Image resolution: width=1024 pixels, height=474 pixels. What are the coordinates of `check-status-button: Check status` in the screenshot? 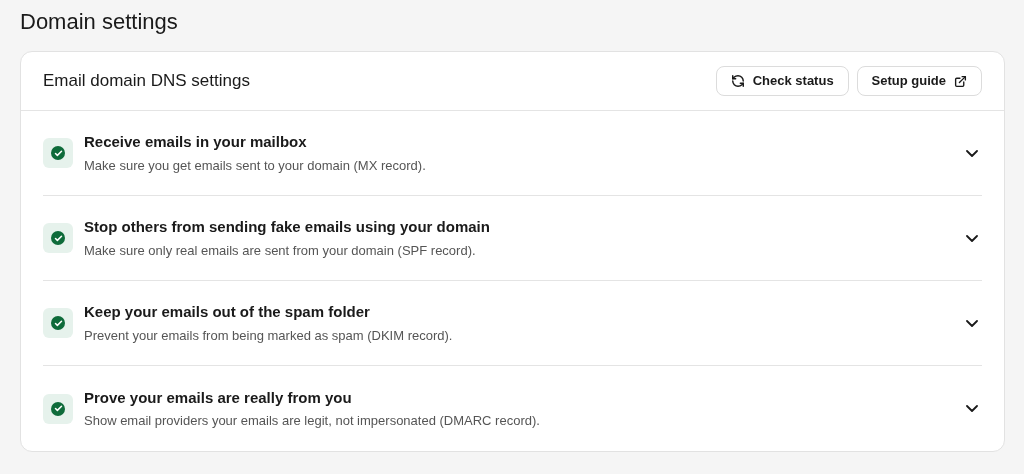 It's located at (782, 81).